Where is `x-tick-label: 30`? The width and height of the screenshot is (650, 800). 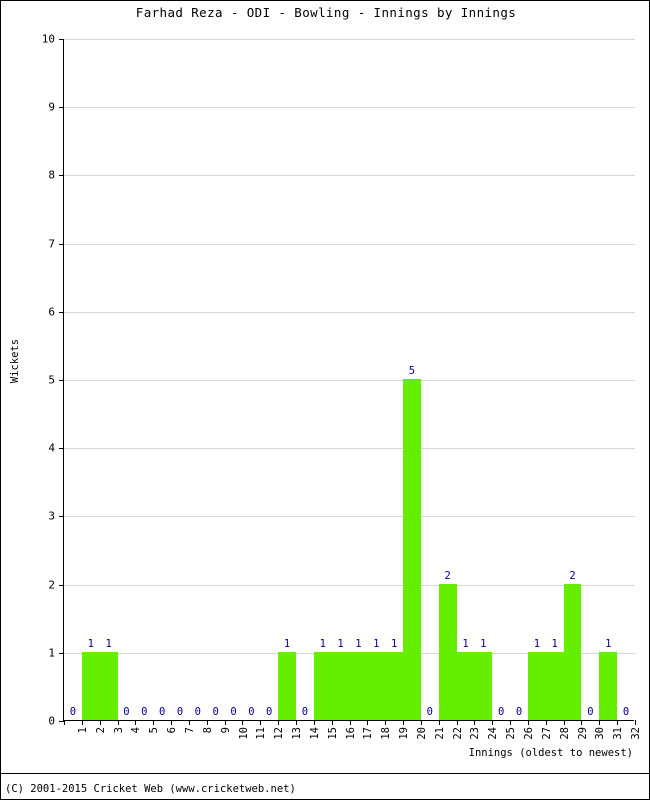
x-tick-label: 30 is located at coordinates (600, 733).